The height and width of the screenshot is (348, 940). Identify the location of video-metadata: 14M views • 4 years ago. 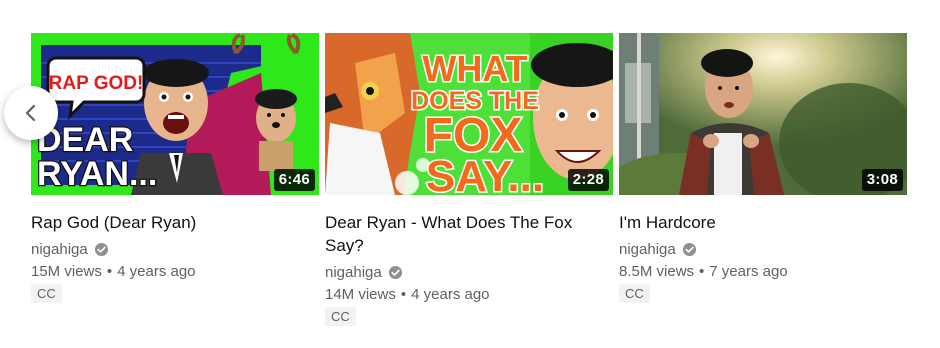
(469, 294).